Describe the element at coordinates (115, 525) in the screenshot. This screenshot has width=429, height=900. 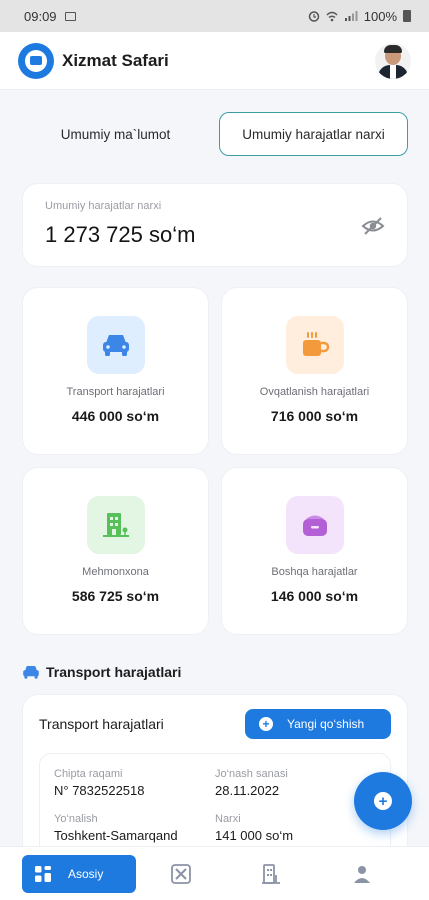
I see `hotel-icon` at that location.